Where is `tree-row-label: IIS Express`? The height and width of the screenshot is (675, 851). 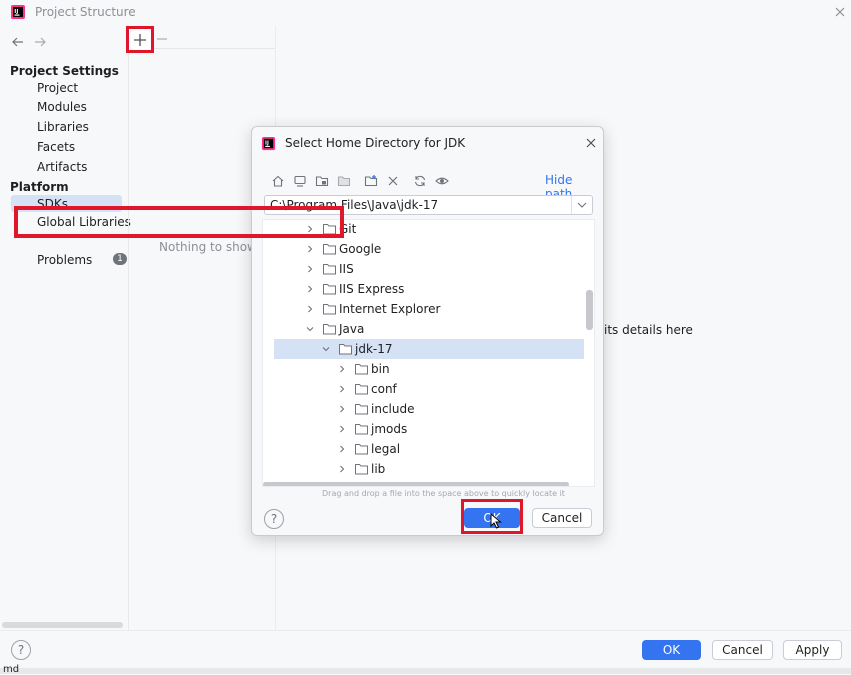 tree-row-label: IIS Express is located at coordinates (372, 289).